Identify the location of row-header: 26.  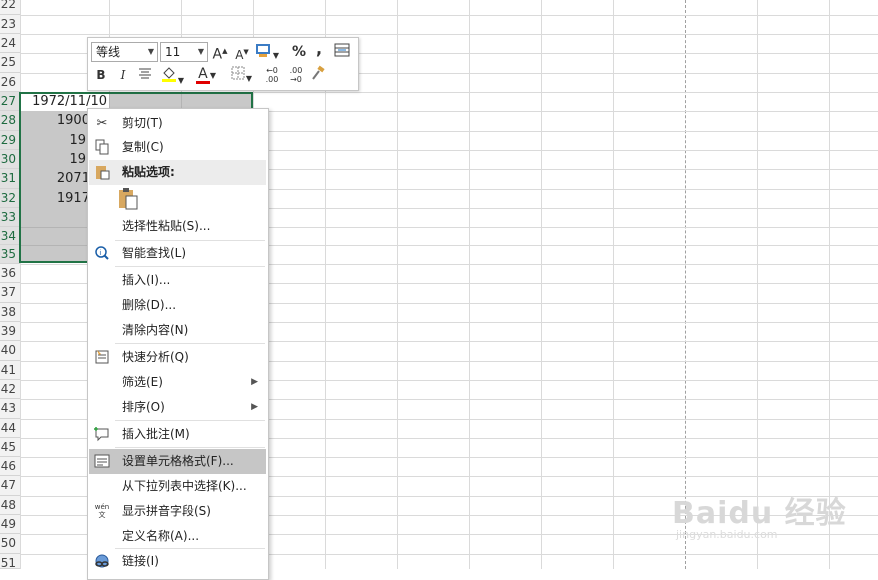
(10, 82).